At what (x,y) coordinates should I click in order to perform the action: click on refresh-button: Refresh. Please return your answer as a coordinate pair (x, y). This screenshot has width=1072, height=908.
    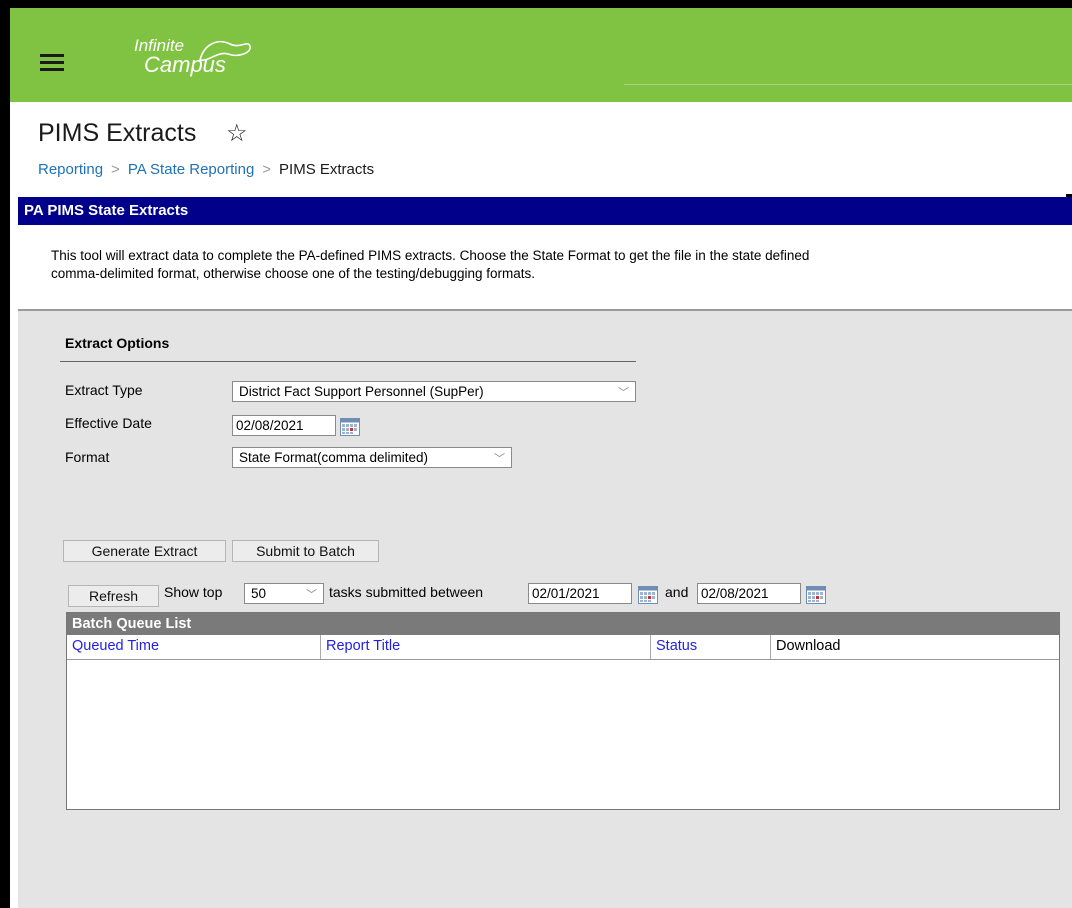
    Looking at the image, I should click on (113, 596).